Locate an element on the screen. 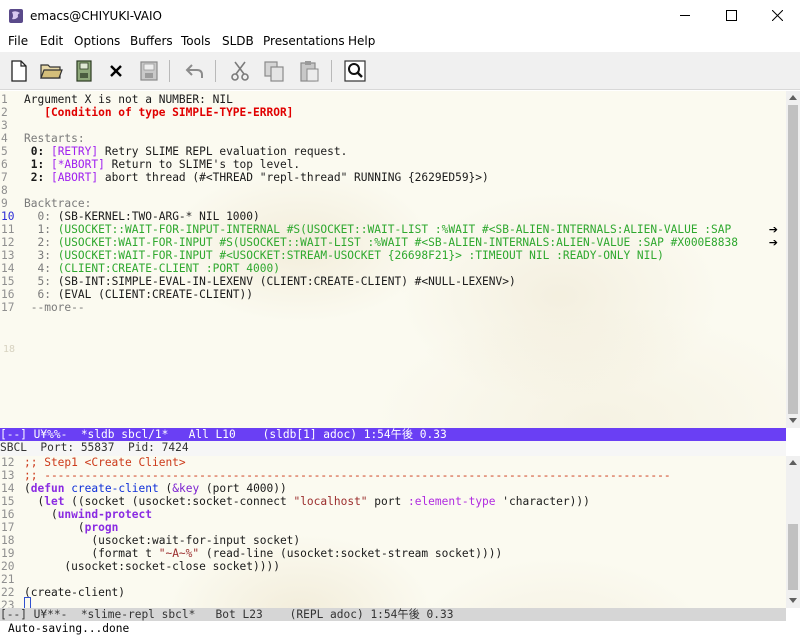  menu-sldb: SLDB is located at coordinates (238, 41).